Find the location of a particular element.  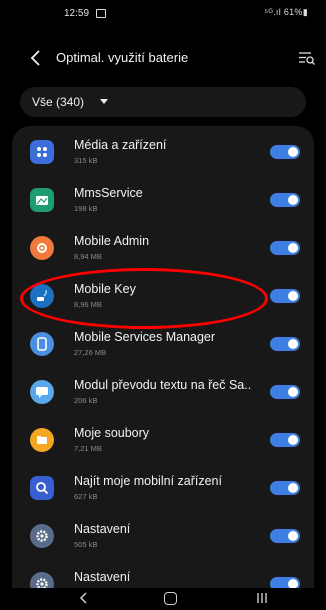

mms-service-icon is located at coordinates (42, 200).